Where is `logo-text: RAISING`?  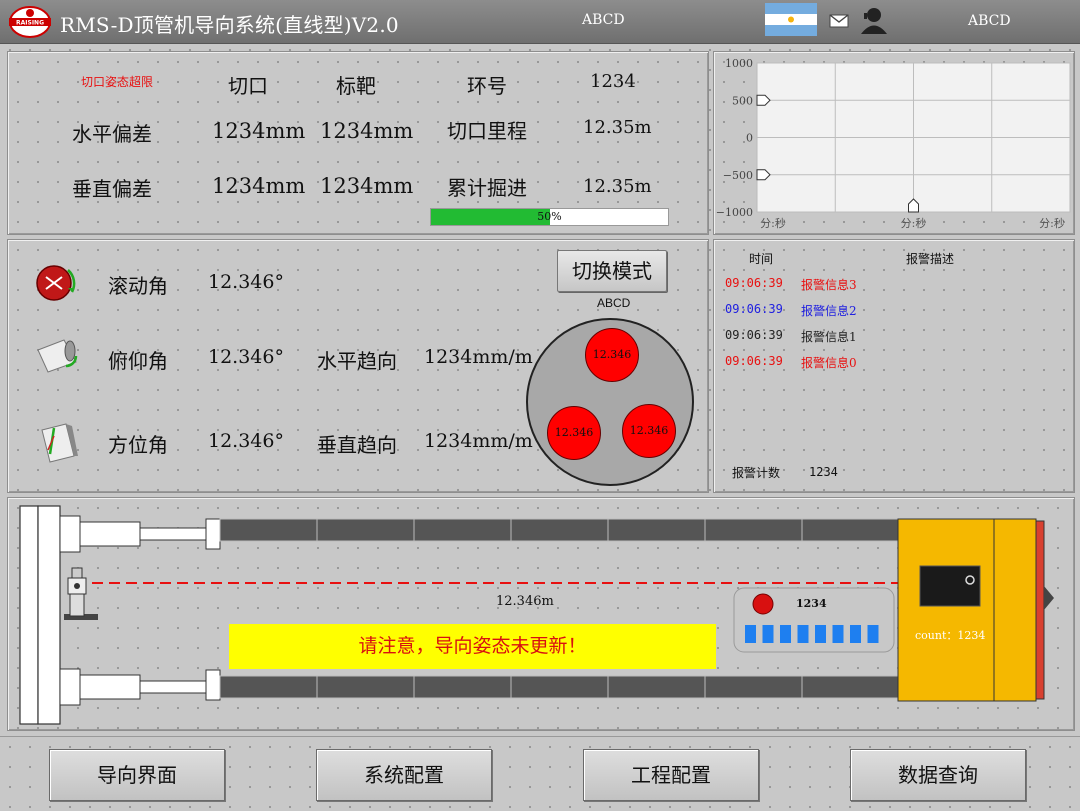
logo-text: RAISING is located at coordinates (30, 23).